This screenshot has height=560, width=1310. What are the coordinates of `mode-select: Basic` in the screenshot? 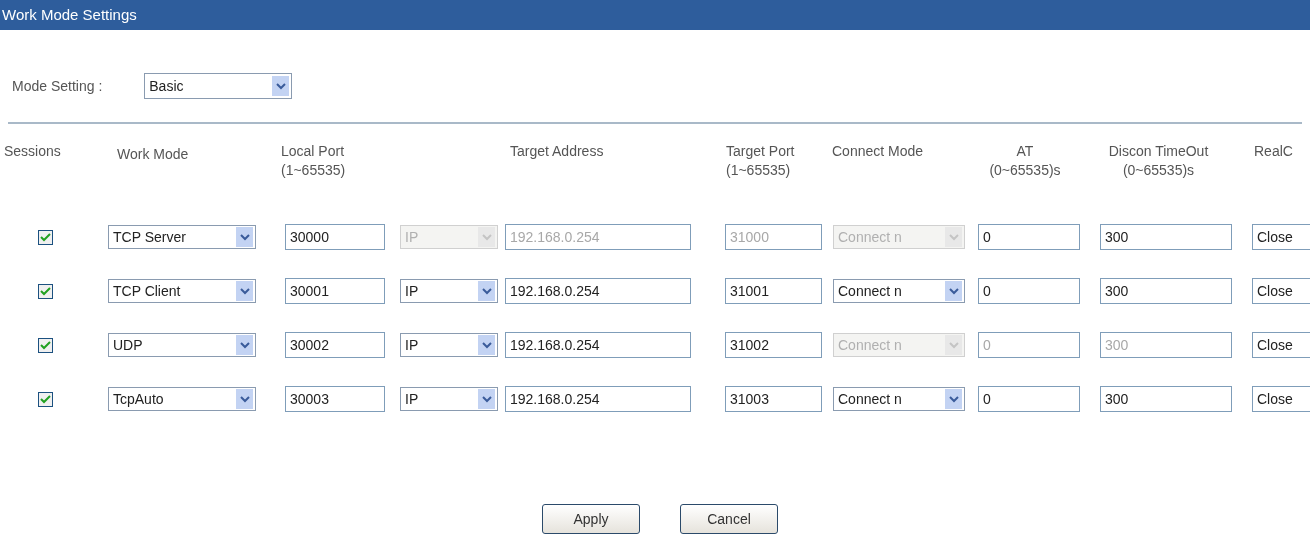 It's located at (218, 86).